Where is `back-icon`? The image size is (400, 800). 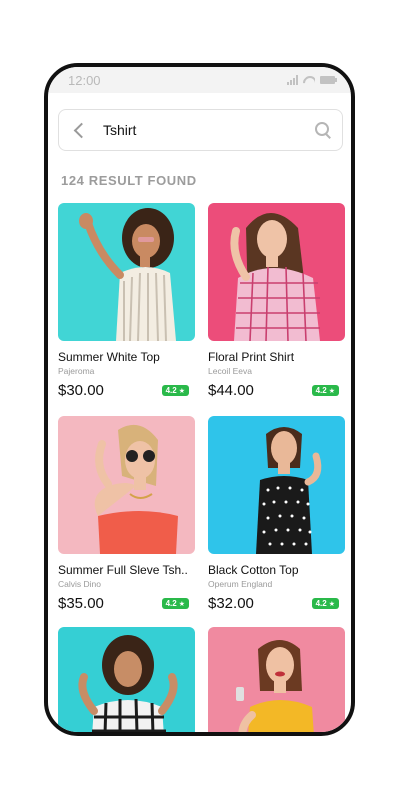
back-icon is located at coordinates (80, 130).